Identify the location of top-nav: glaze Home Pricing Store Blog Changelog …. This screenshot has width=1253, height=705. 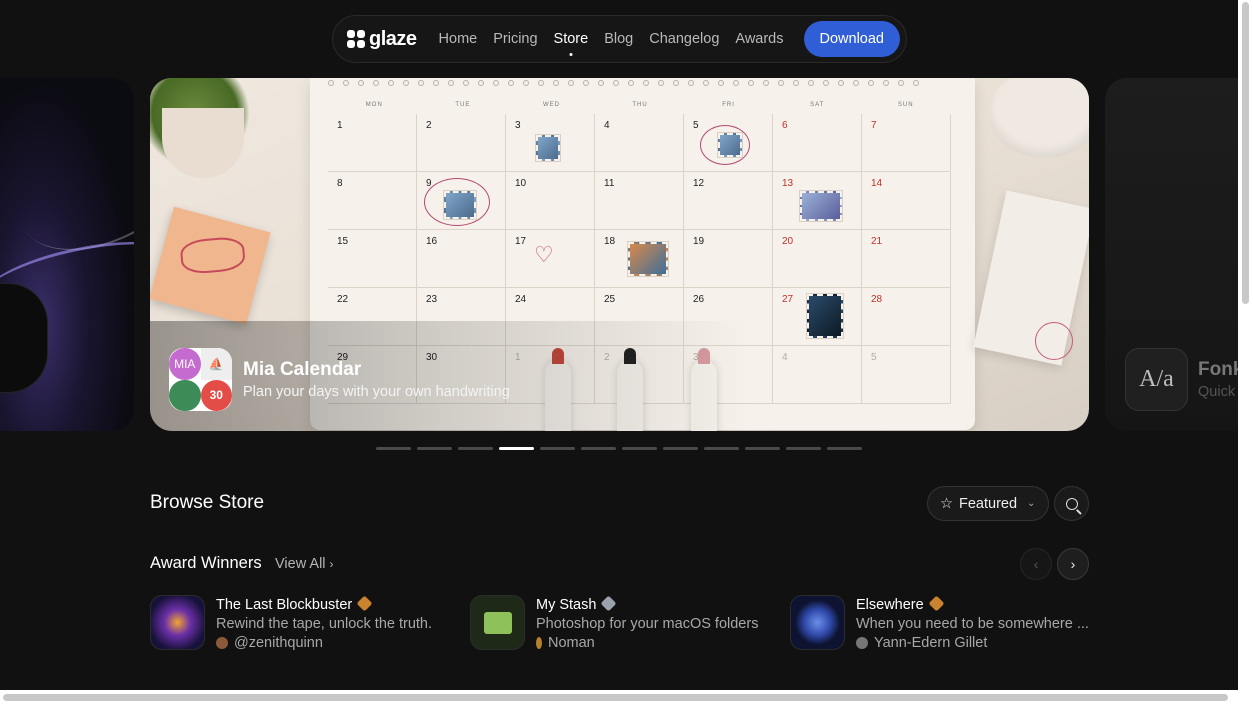
(619, 39).